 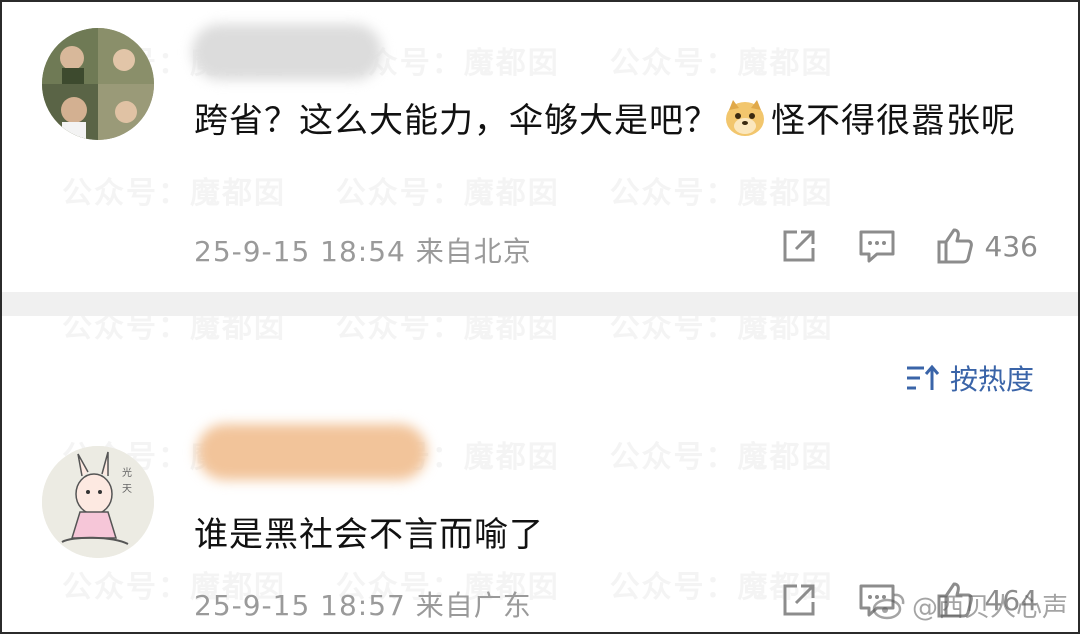 I want to click on svg-text: 天, so click(x=127, y=489).